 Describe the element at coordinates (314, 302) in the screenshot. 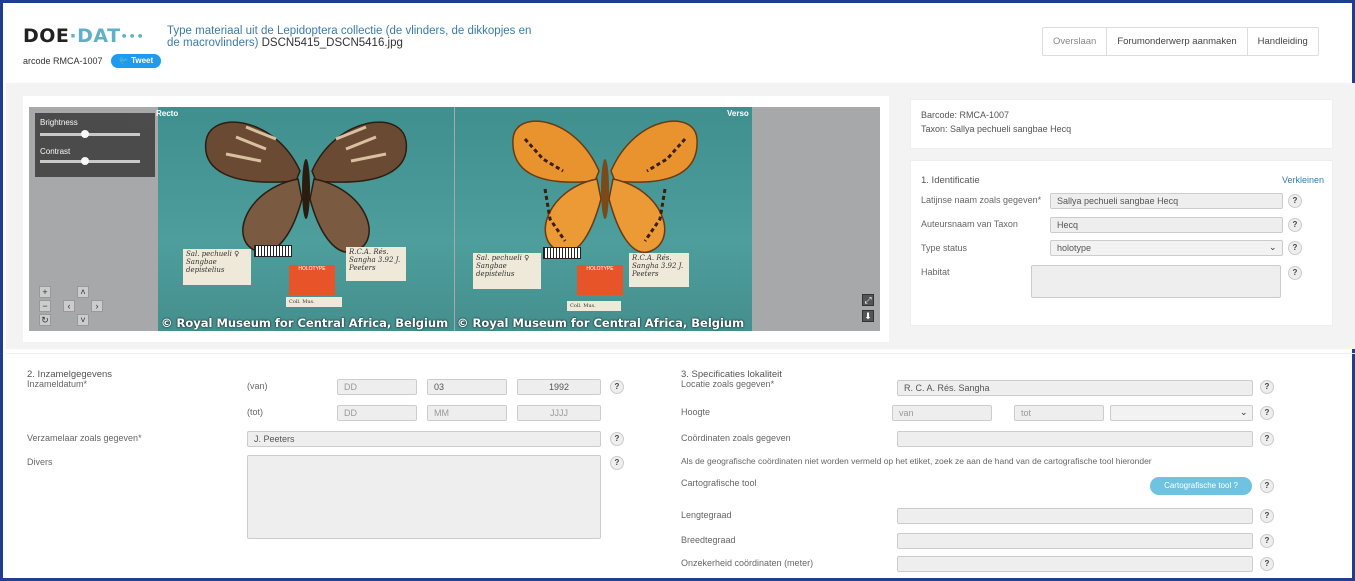

I see `recto-collection-label: Coll. Mus. Tervuren` at that location.